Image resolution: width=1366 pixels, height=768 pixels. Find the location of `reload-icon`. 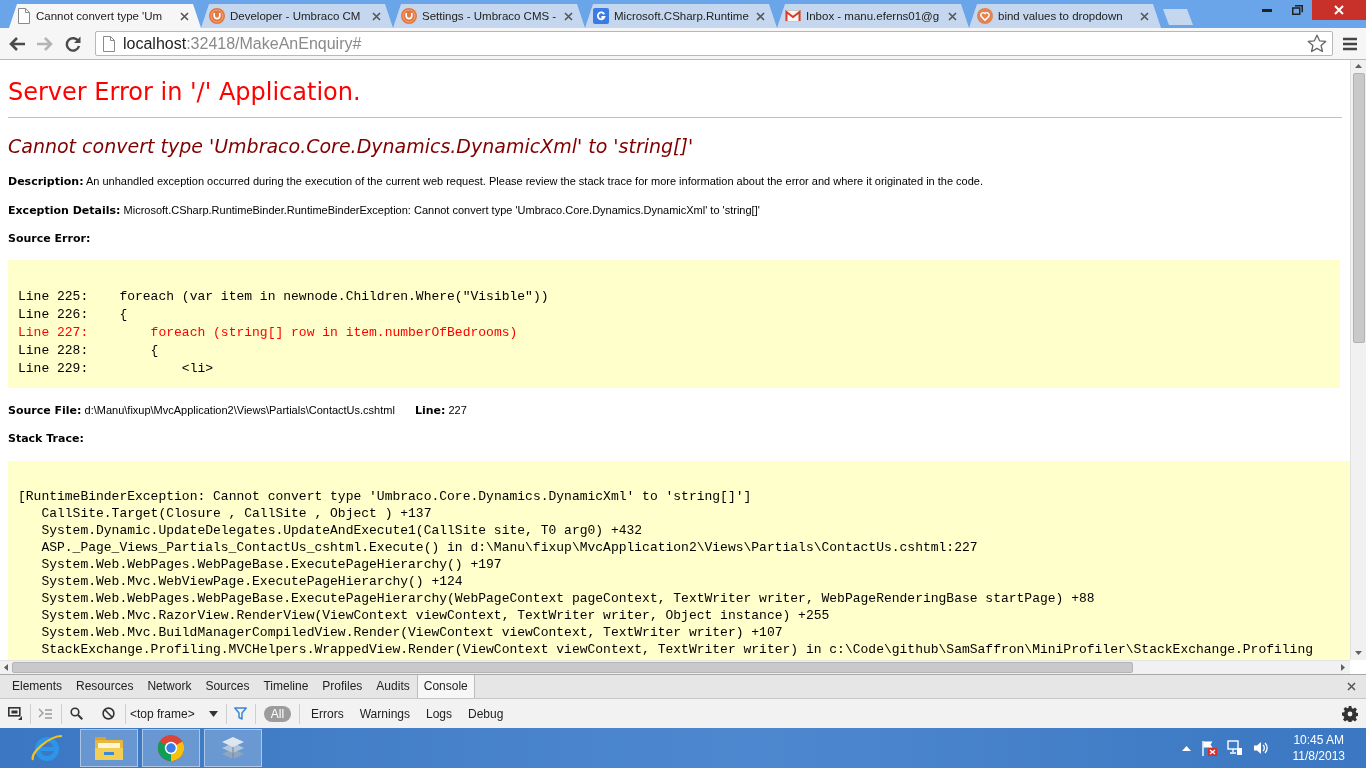

reload-icon is located at coordinates (73, 43).